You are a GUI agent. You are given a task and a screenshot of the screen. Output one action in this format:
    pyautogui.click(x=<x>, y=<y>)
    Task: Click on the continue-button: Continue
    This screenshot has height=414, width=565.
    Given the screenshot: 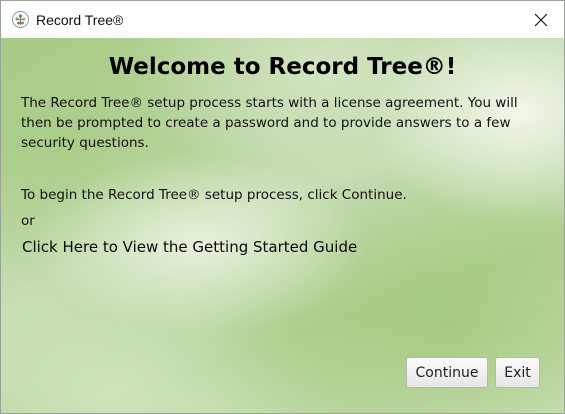 What is the action you would take?
    pyautogui.click(x=447, y=372)
    